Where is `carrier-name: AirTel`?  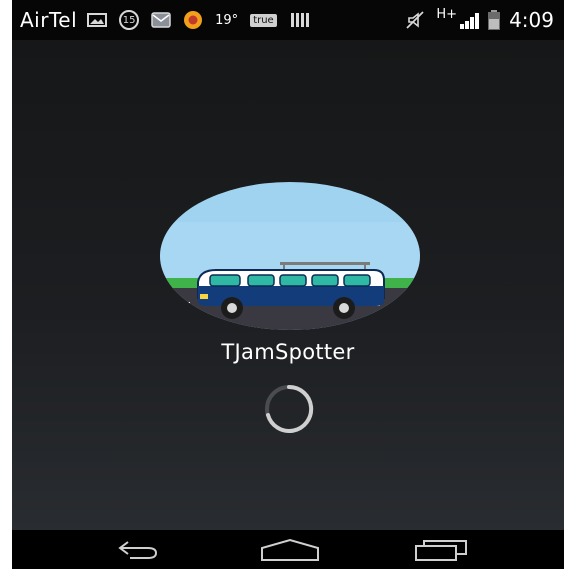
carrier-name: AirTel is located at coordinates (49, 20).